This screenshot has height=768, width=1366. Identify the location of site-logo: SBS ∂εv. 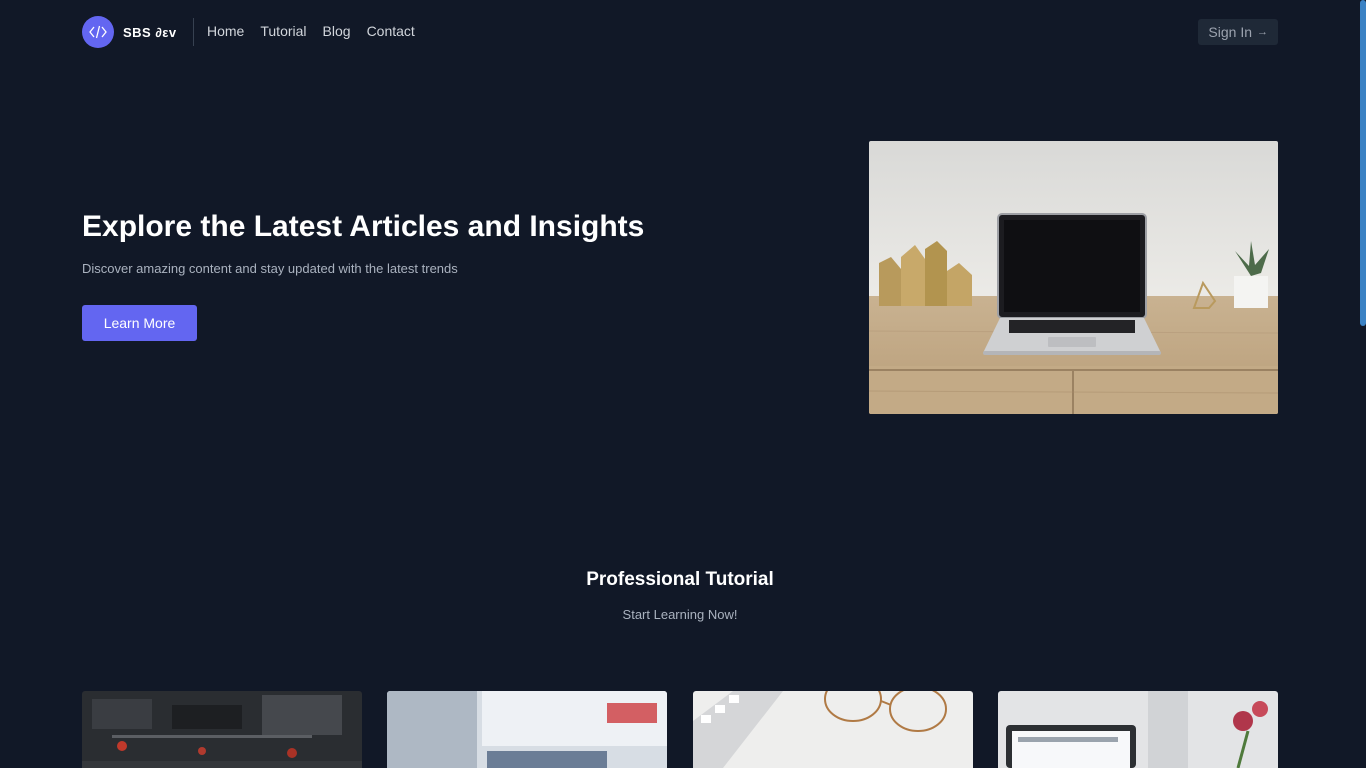
(129, 32).